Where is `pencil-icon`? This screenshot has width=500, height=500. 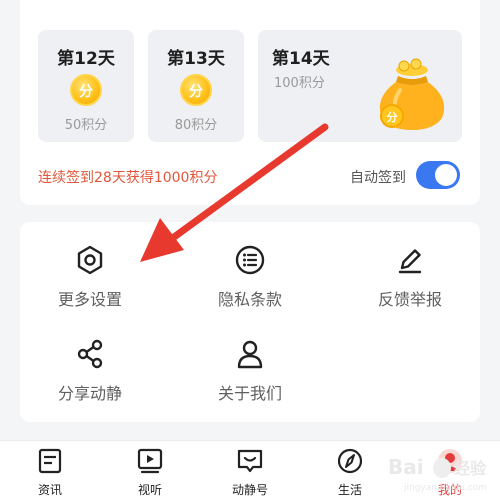
pencil-icon is located at coordinates (410, 261).